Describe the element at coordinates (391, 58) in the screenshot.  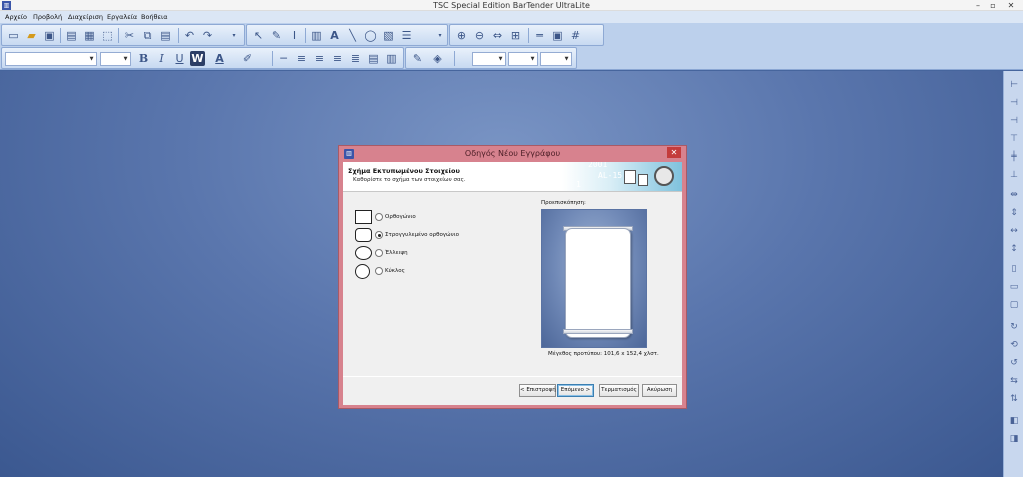
I see `text-frame-icon: ▥` at that location.